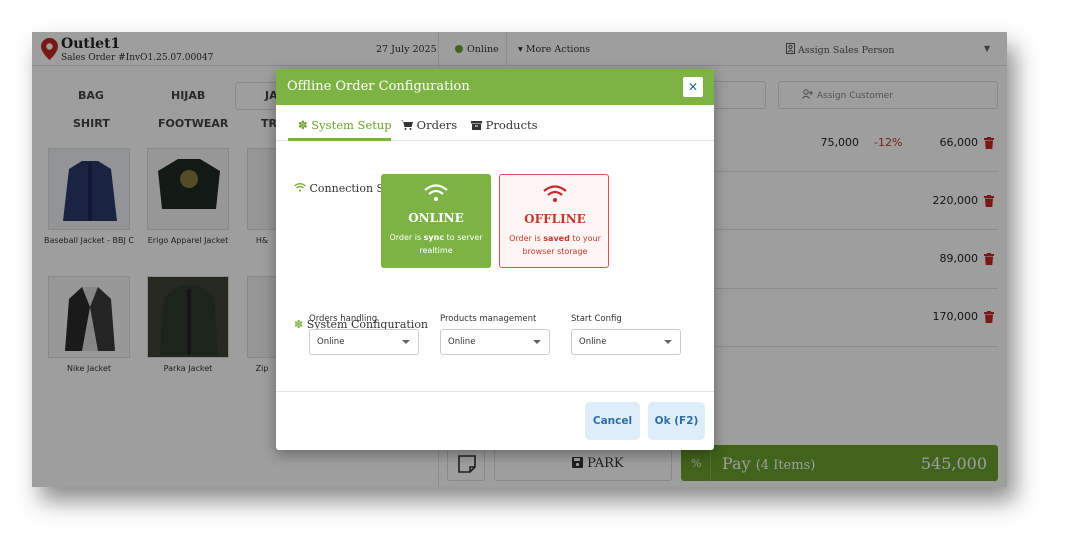  I want to click on ok-button: Ok (F2), so click(676, 421).